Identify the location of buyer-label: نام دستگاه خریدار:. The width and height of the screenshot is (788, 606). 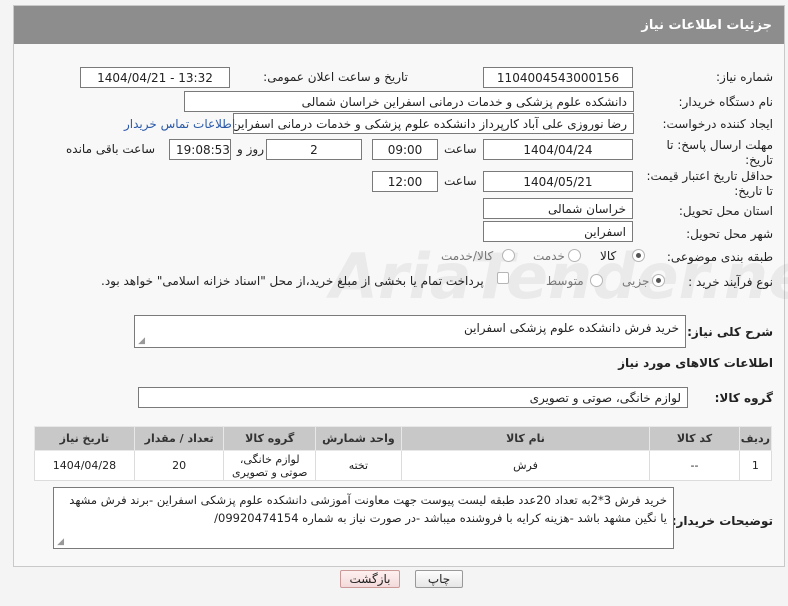
(726, 102).